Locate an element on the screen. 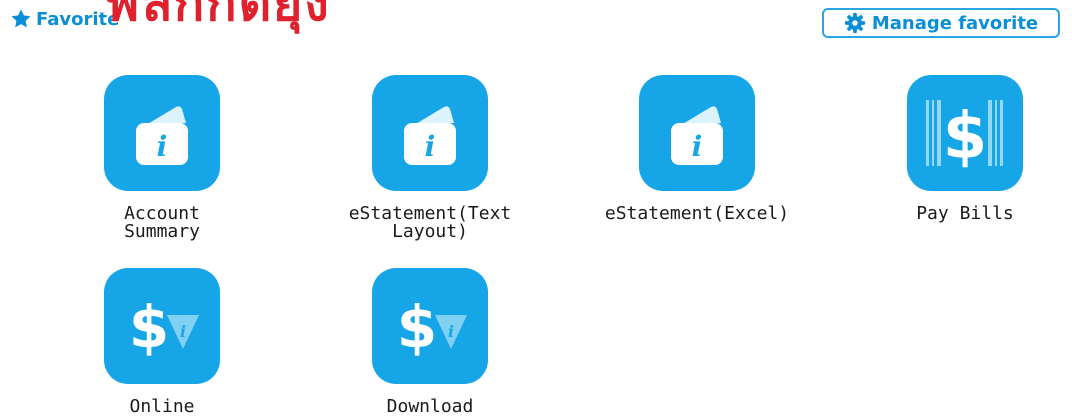  tile-online: $ i Online is located at coordinates (162, 342).